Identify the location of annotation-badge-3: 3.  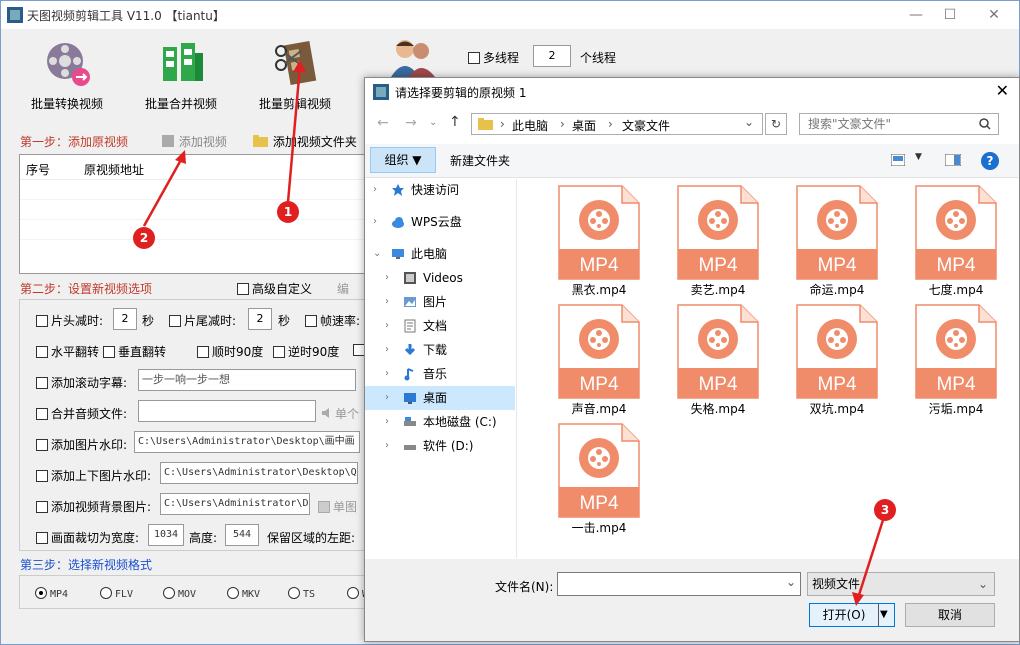
(885, 510).